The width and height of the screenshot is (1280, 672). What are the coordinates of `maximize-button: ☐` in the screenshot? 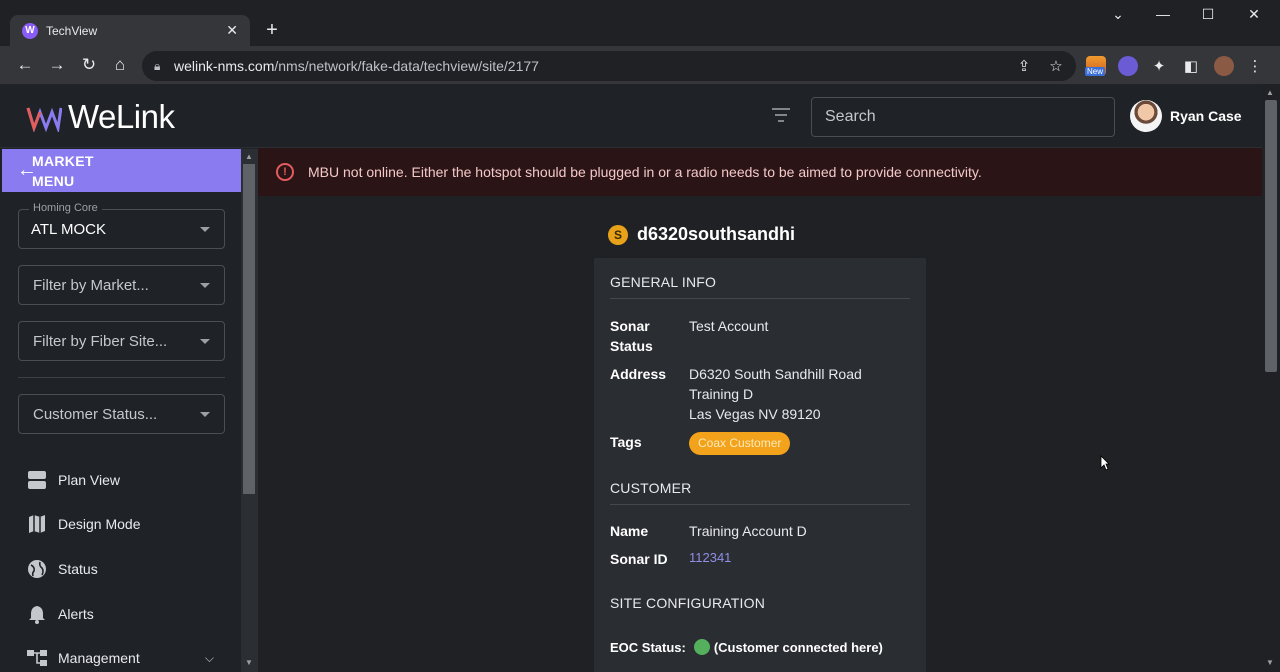 It's located at (1208, 14).